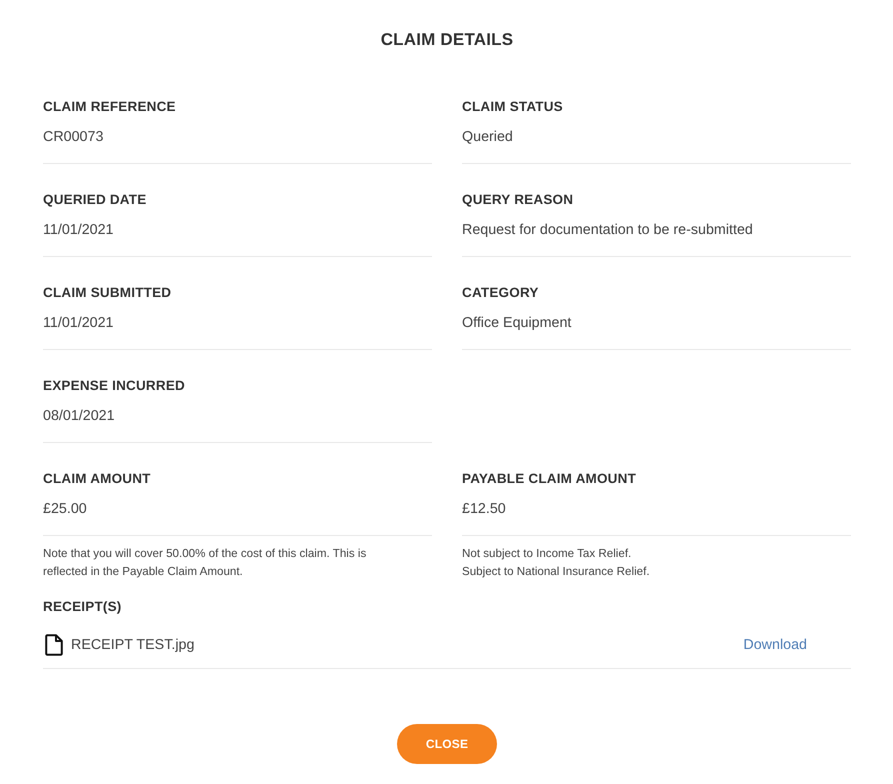  I want to click on field-label: CLAIM AMOUNT, so click(97, 479).